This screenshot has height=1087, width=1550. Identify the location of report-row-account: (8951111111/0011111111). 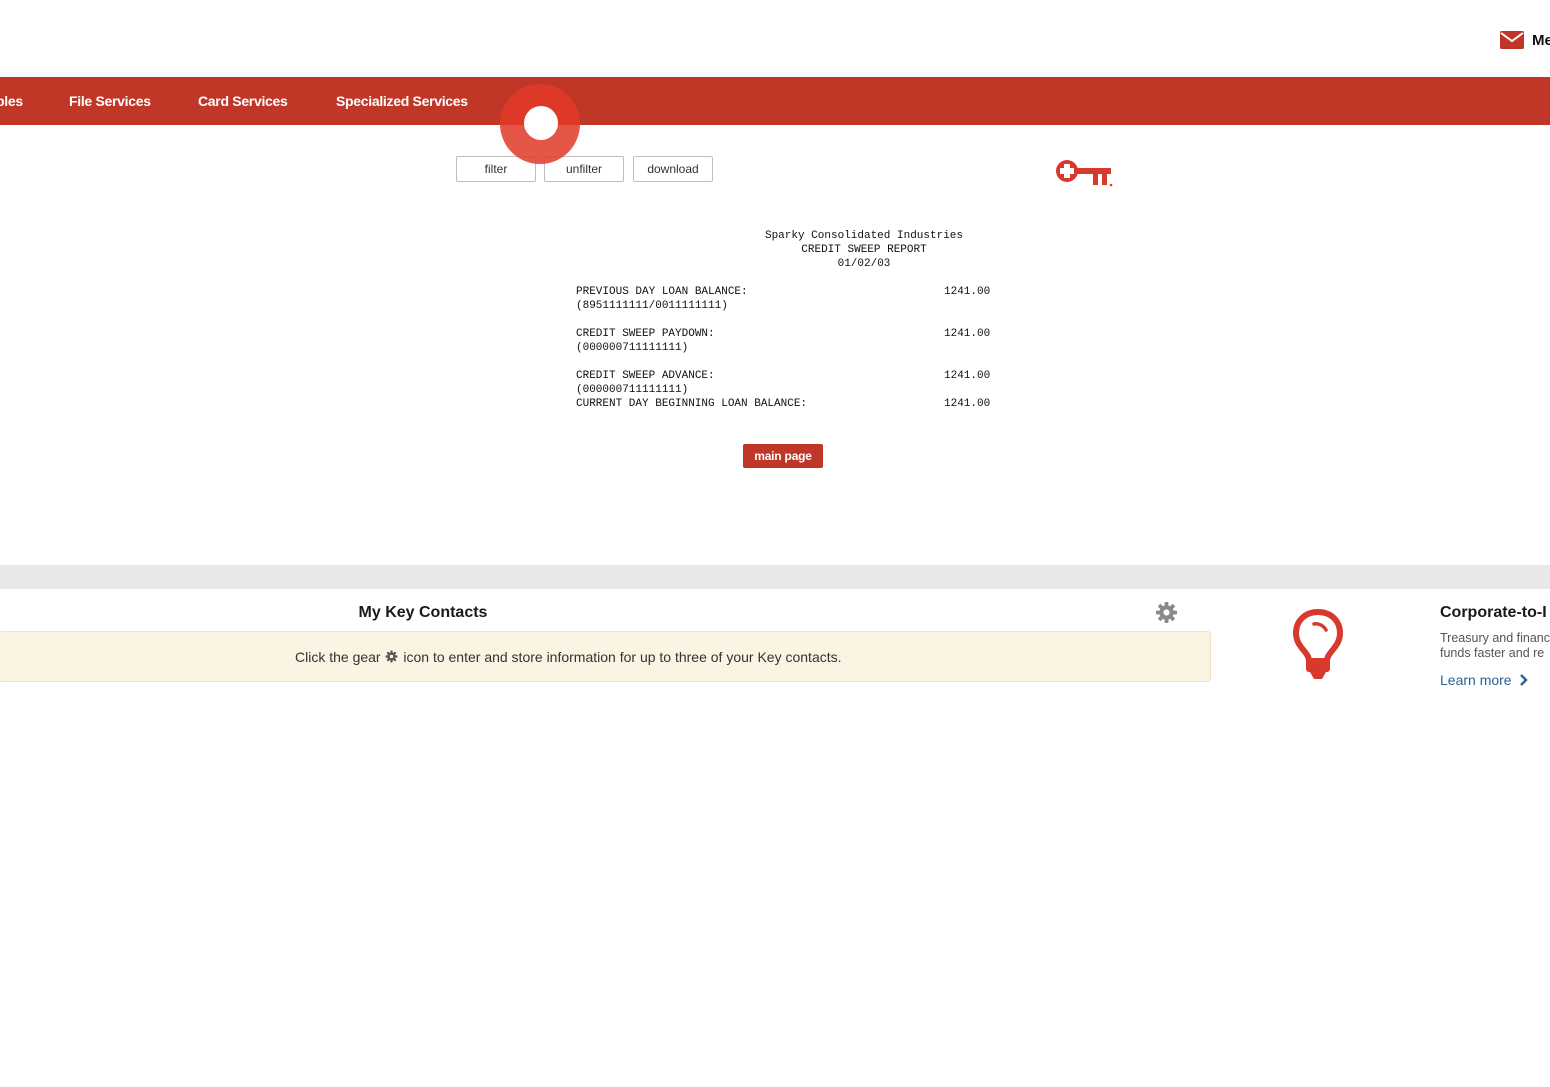
(652, 306).